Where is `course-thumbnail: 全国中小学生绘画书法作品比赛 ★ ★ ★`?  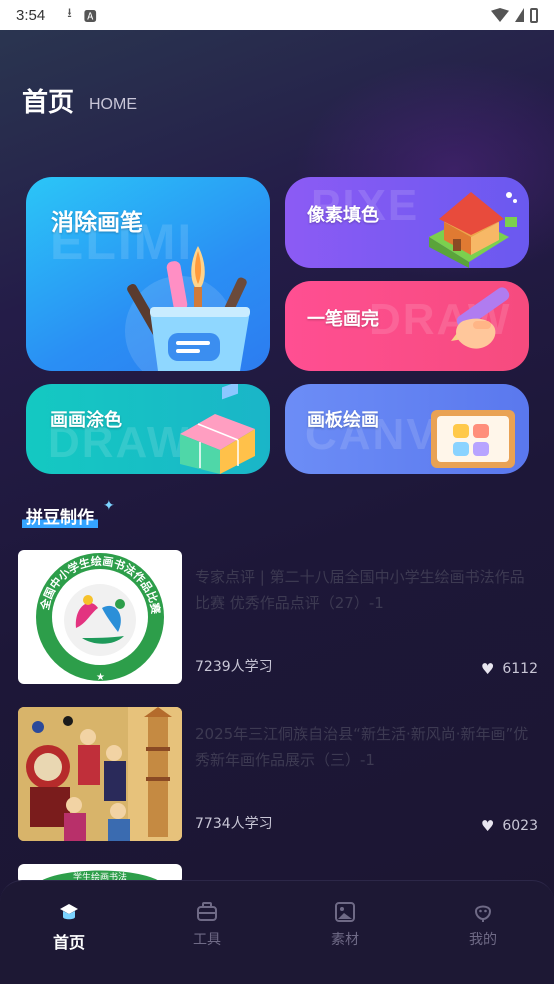 course-thumbnail: 全国中小学生绘画书法作品比赛 ★ ★ ★ is located at coordinates (100, 617).